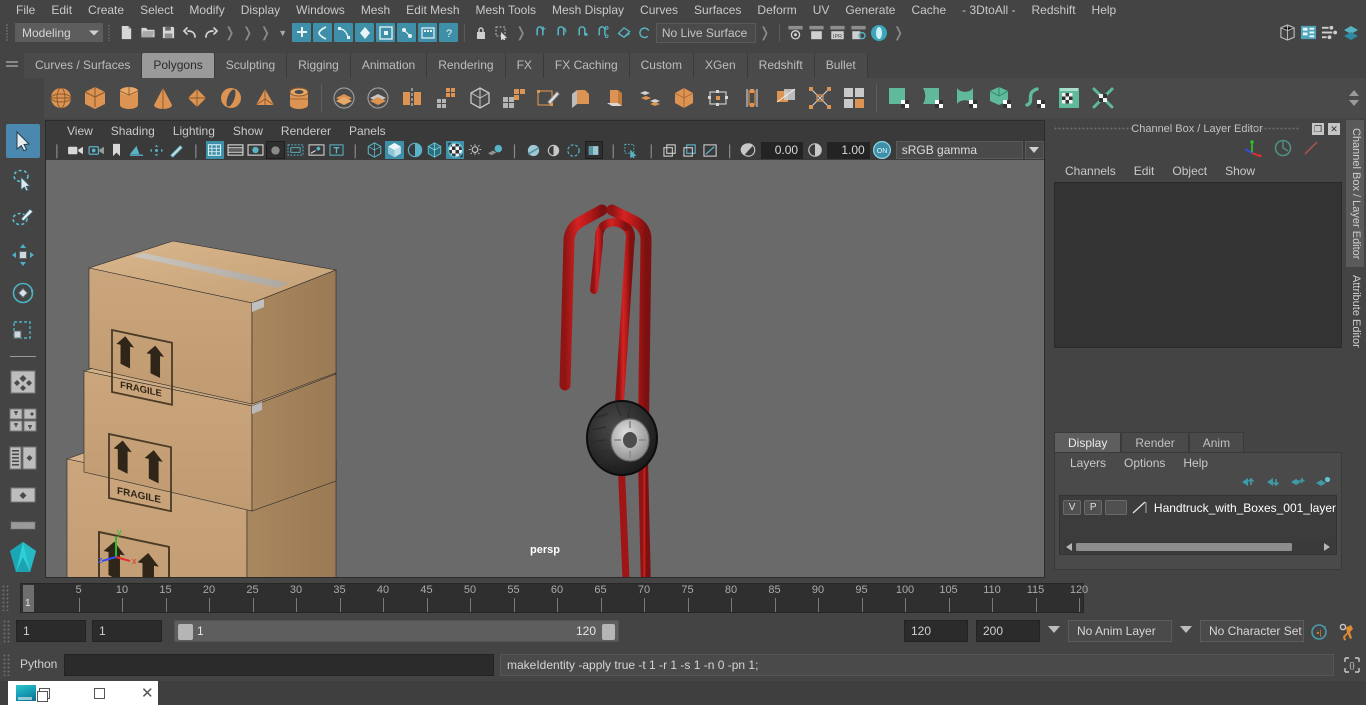  Describe the element at coordinates (214, 150) in the screenshot. I see `grid-icon` at that location.